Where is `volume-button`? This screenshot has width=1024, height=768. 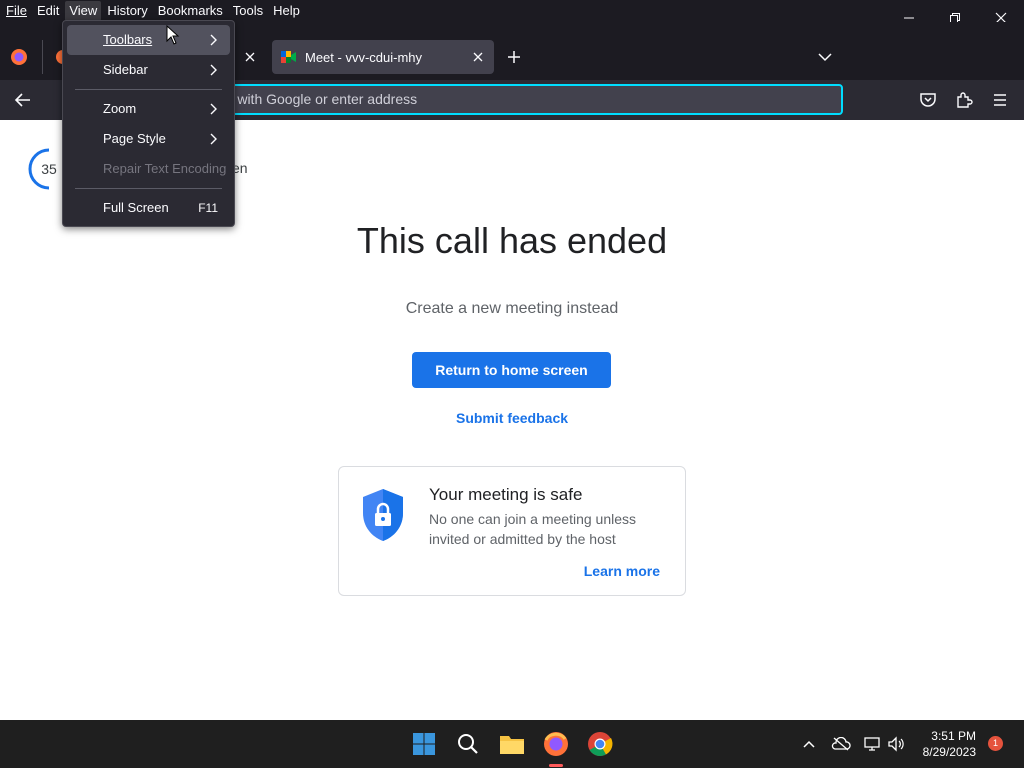 volume-button is located at coordinates (896, 744).